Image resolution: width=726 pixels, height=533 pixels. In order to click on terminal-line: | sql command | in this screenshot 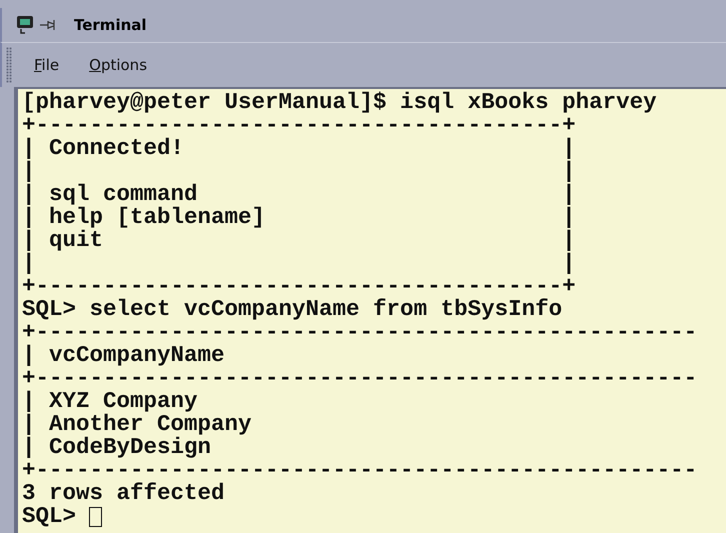, I will do `click(299, 194)`.